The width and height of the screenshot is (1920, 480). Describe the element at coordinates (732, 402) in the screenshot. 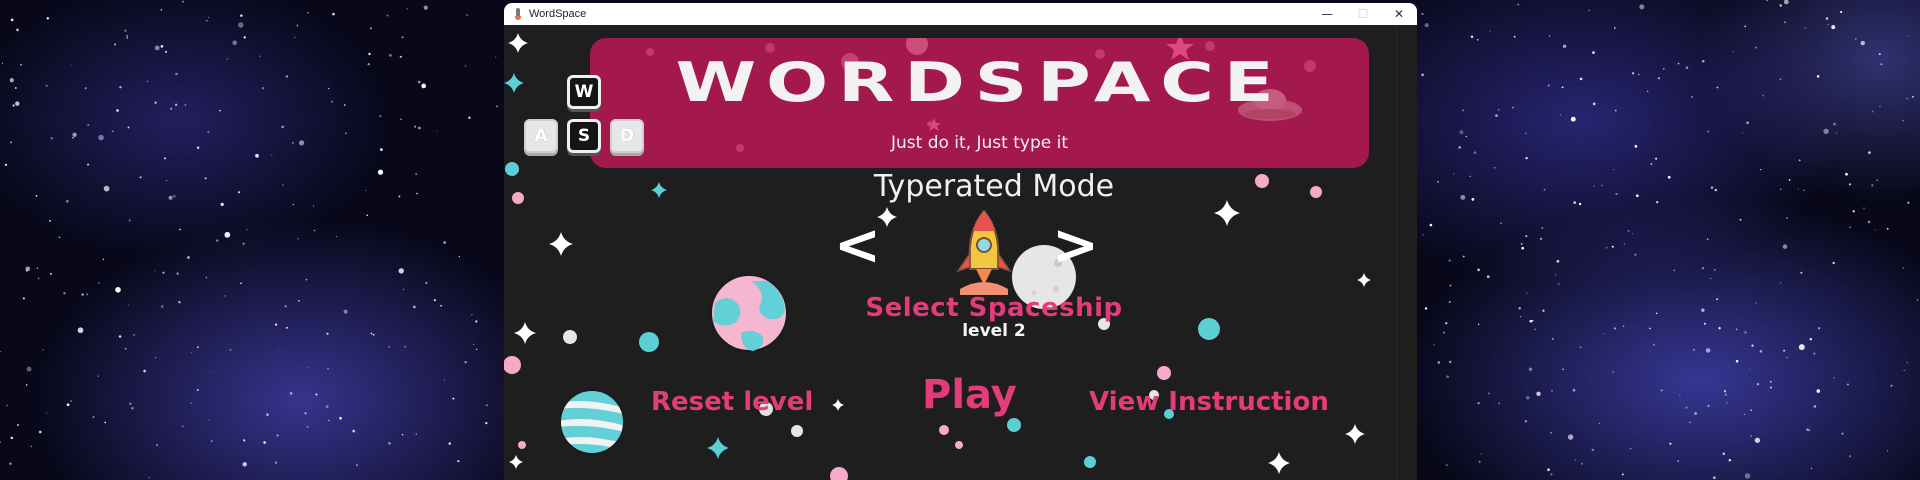

I see `reset-level-button: Reset level` at that location.